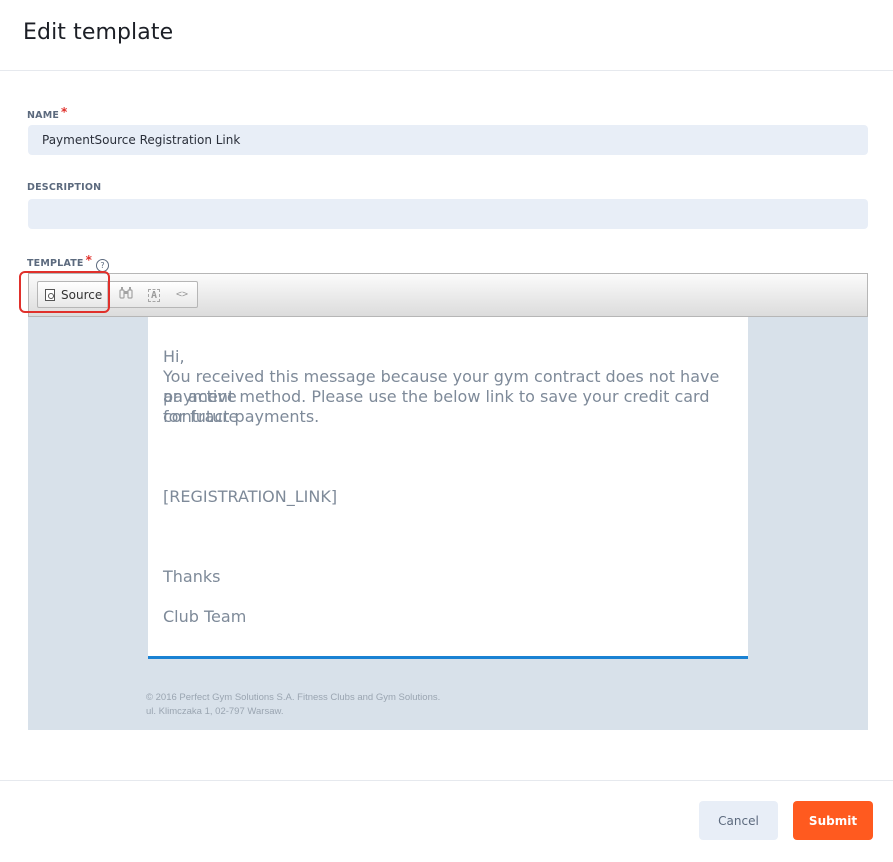  Describe the element at coordinates (50, 294) in the screenshot. I see `source-document-icon` at that location.